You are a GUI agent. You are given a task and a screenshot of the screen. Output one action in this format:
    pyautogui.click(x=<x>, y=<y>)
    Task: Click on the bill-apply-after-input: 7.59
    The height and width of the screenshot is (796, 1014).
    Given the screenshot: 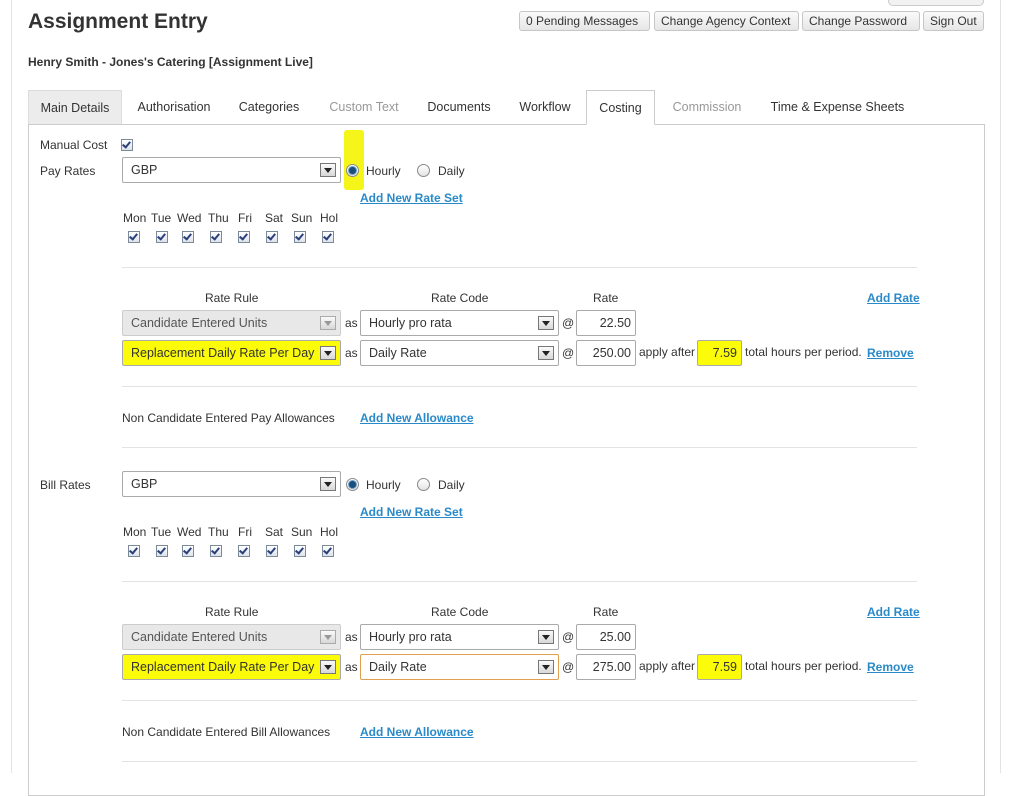 What is the action you would take?
    pyautogui.click(x=719, y=667)
    